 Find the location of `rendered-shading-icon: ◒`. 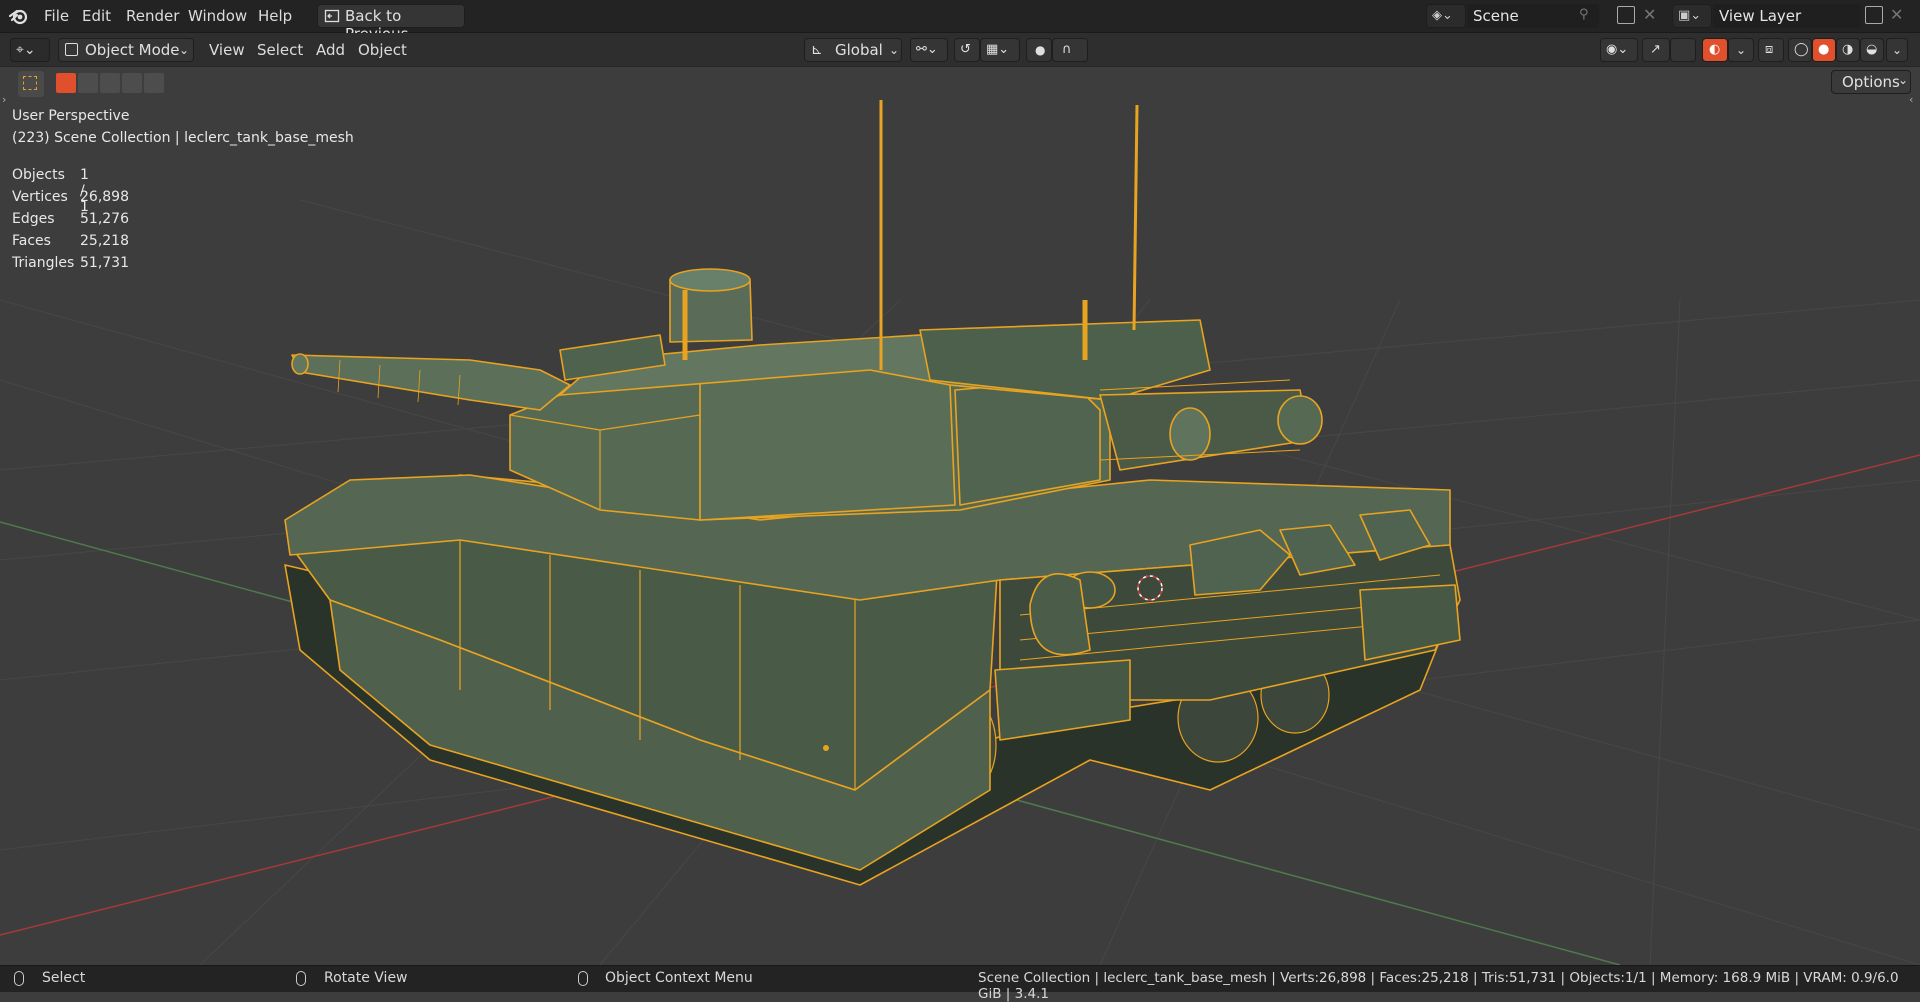

rendered-shading-icon: ◒ is located at coordinates (1872, 49).